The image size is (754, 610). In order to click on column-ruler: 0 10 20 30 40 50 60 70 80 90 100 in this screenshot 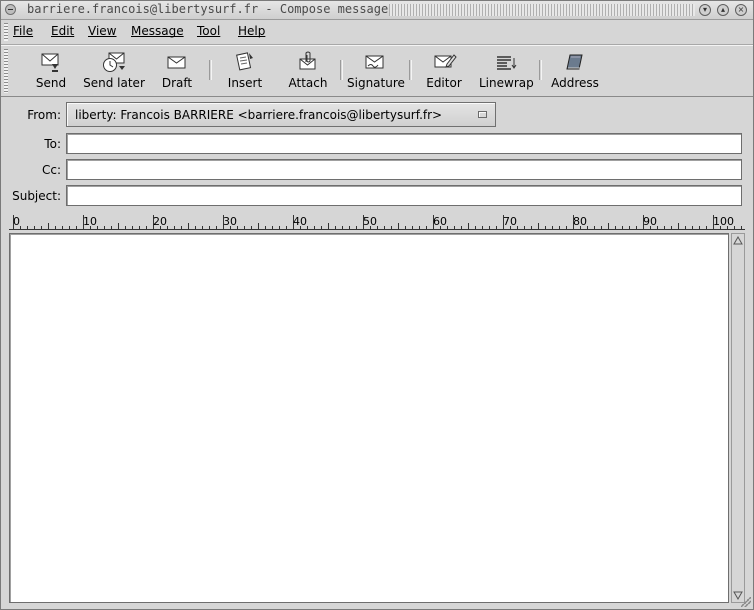, I will do `click(377, 223)`.